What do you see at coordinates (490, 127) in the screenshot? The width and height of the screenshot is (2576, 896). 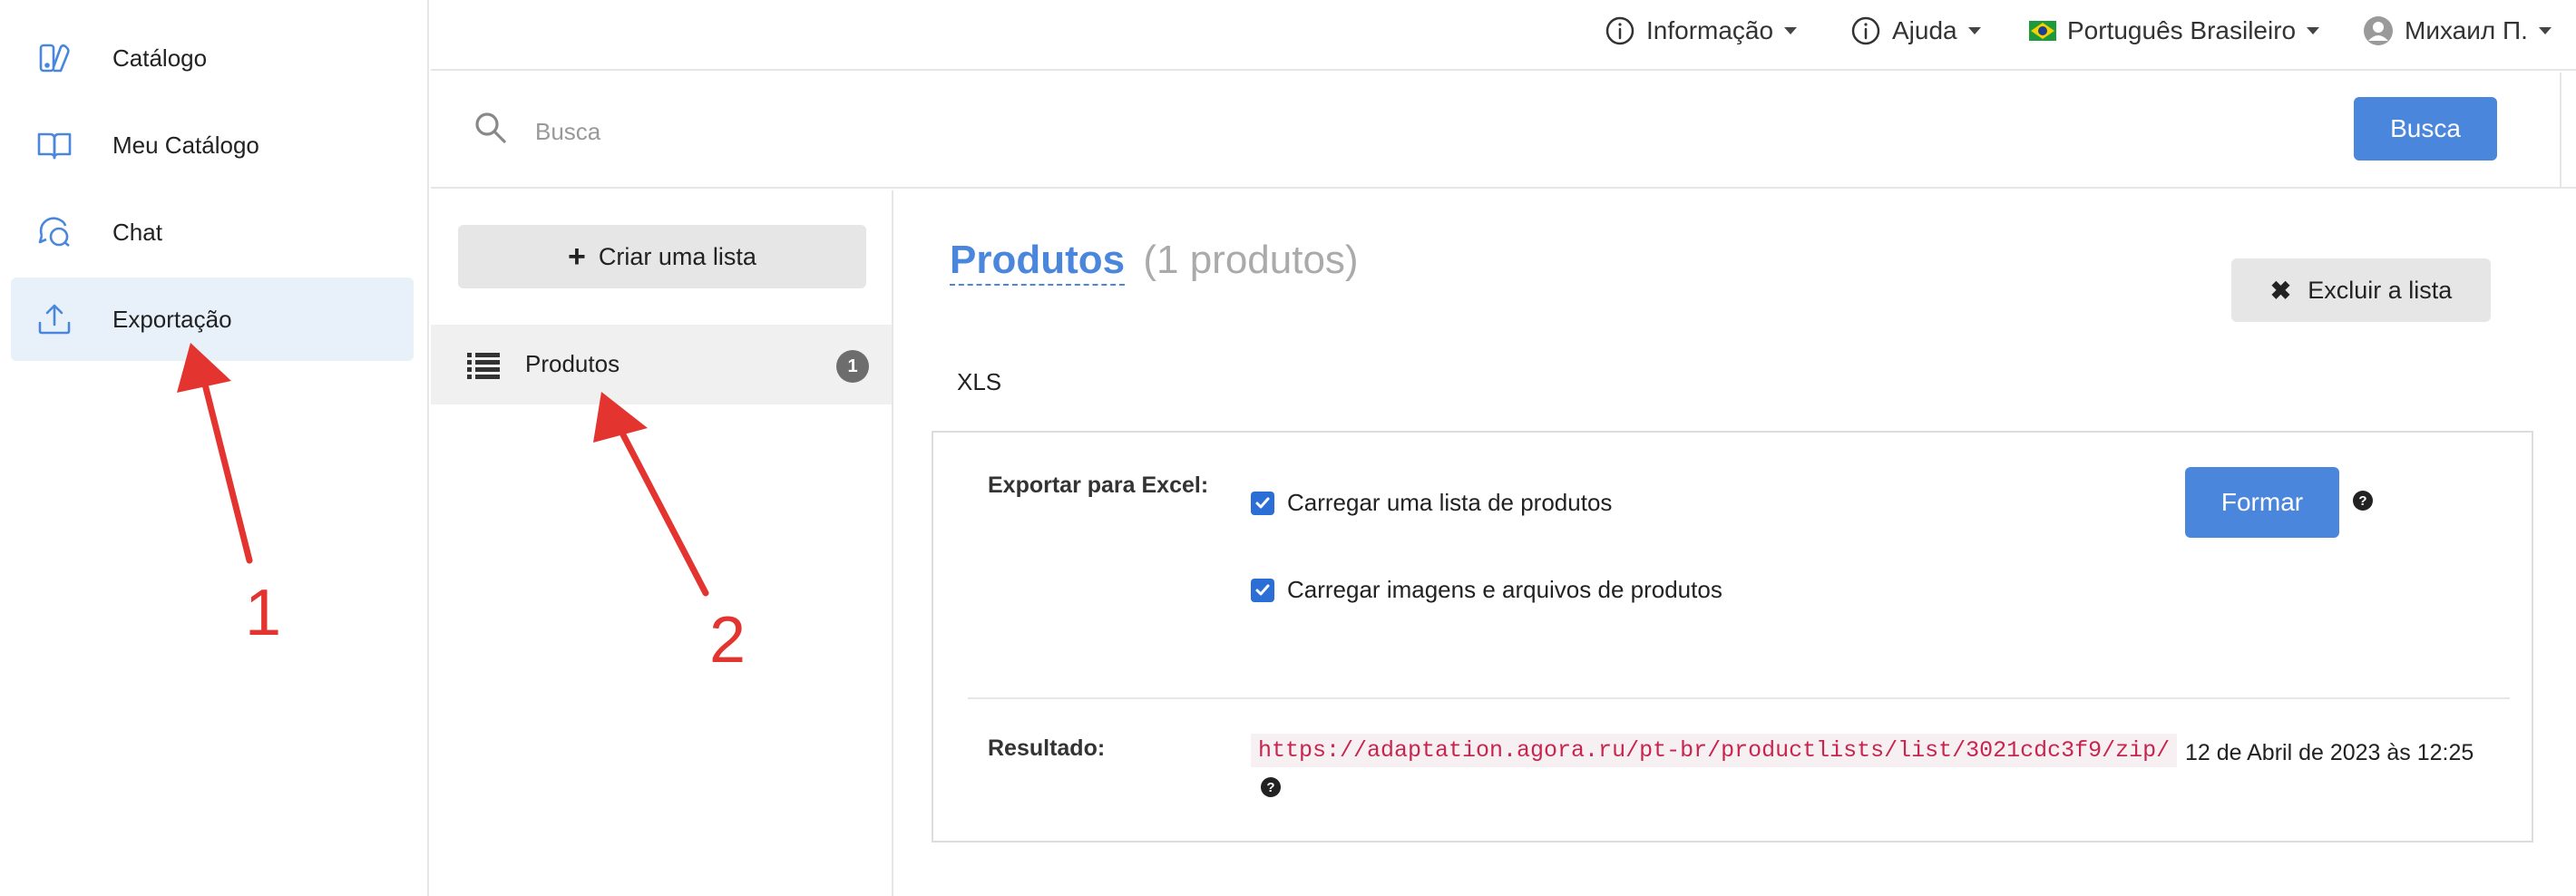 I see `search-icon` at bounding box center [490, 127].